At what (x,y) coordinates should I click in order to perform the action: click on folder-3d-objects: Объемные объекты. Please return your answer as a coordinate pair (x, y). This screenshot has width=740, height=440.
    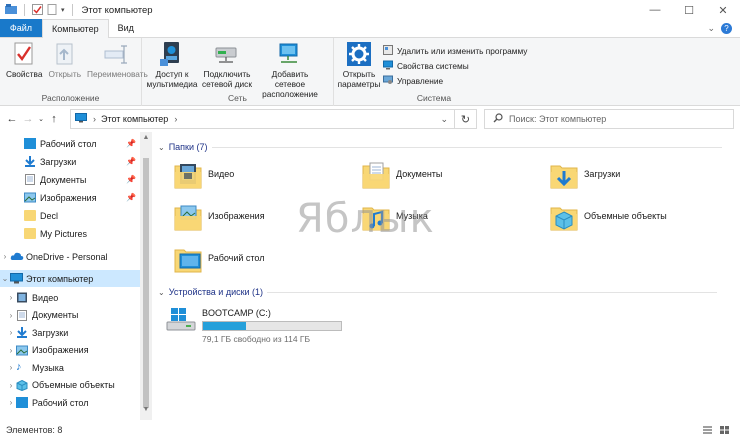
    Looking at the image, I should click on (608, 216).